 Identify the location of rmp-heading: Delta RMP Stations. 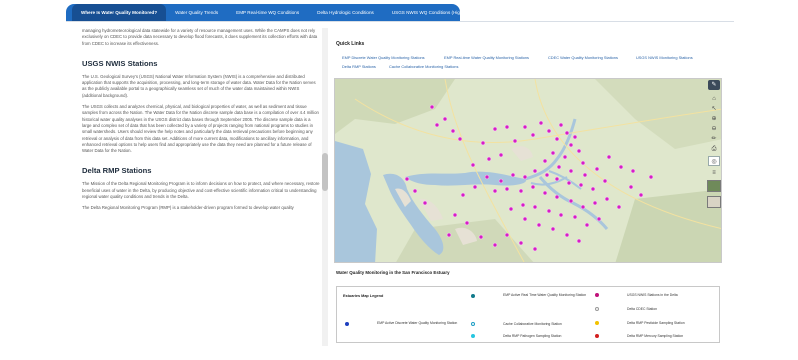
(117, 171).